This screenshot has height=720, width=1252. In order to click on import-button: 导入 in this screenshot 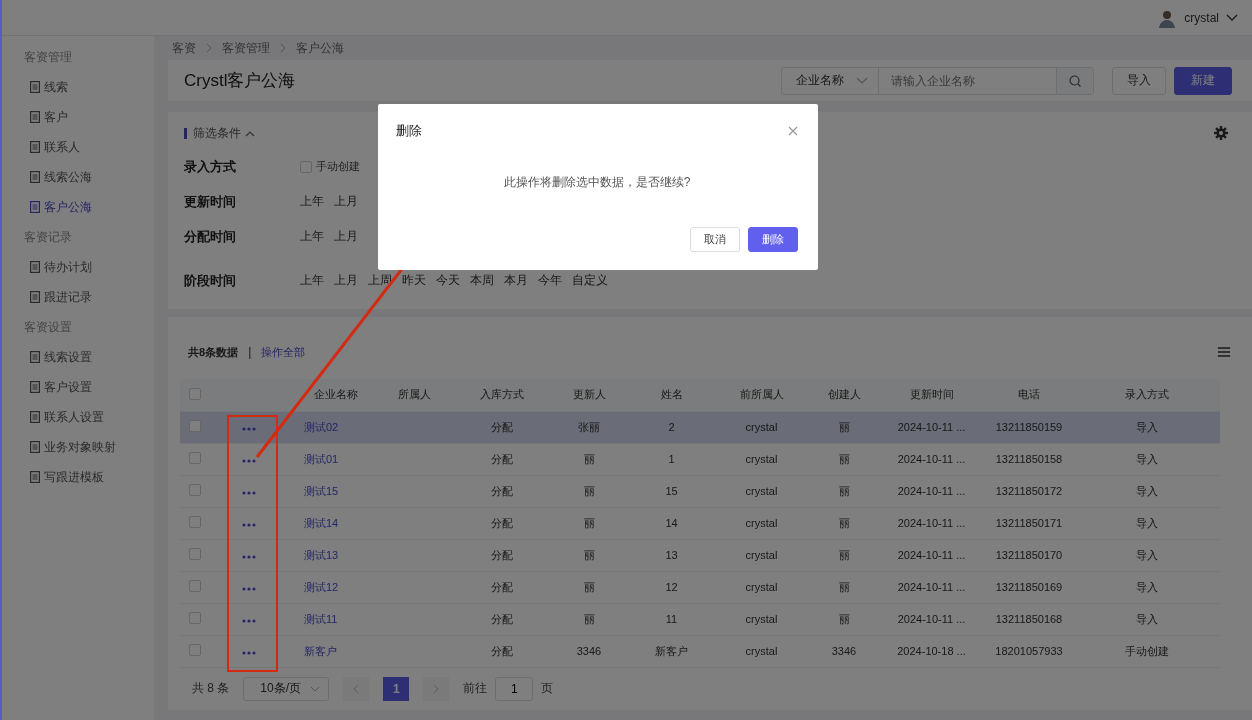, I will do `click(1139, 80)`.